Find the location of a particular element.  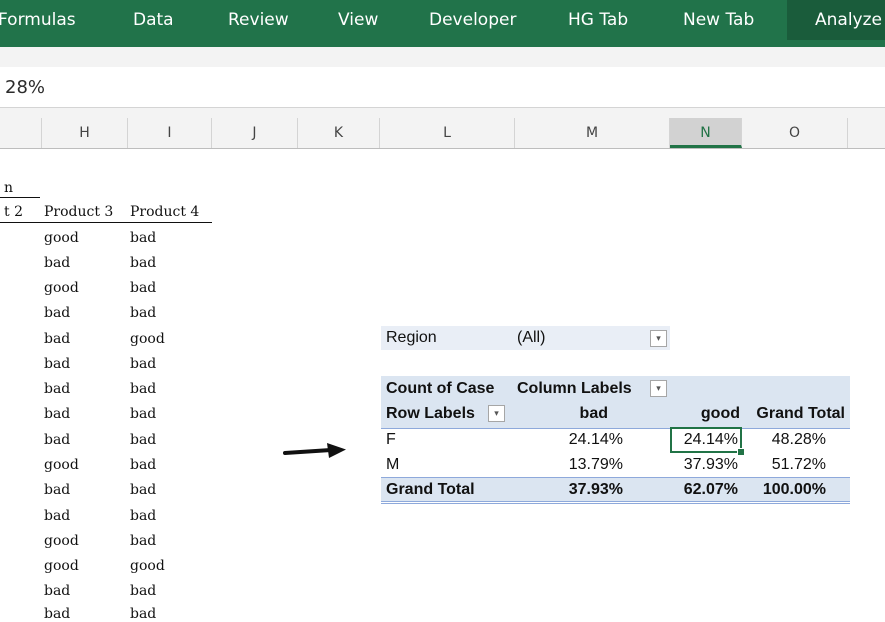

column-header-g is located at coordinates (21, 133).